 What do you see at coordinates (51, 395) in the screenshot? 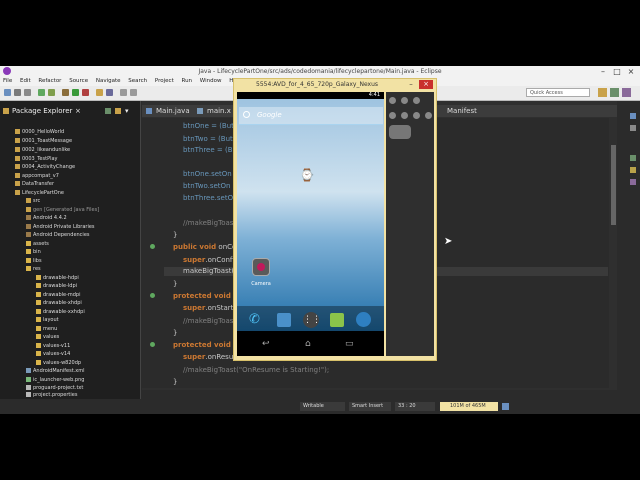
I see `tree-item: project.properties` at bounding box center [51, 395].